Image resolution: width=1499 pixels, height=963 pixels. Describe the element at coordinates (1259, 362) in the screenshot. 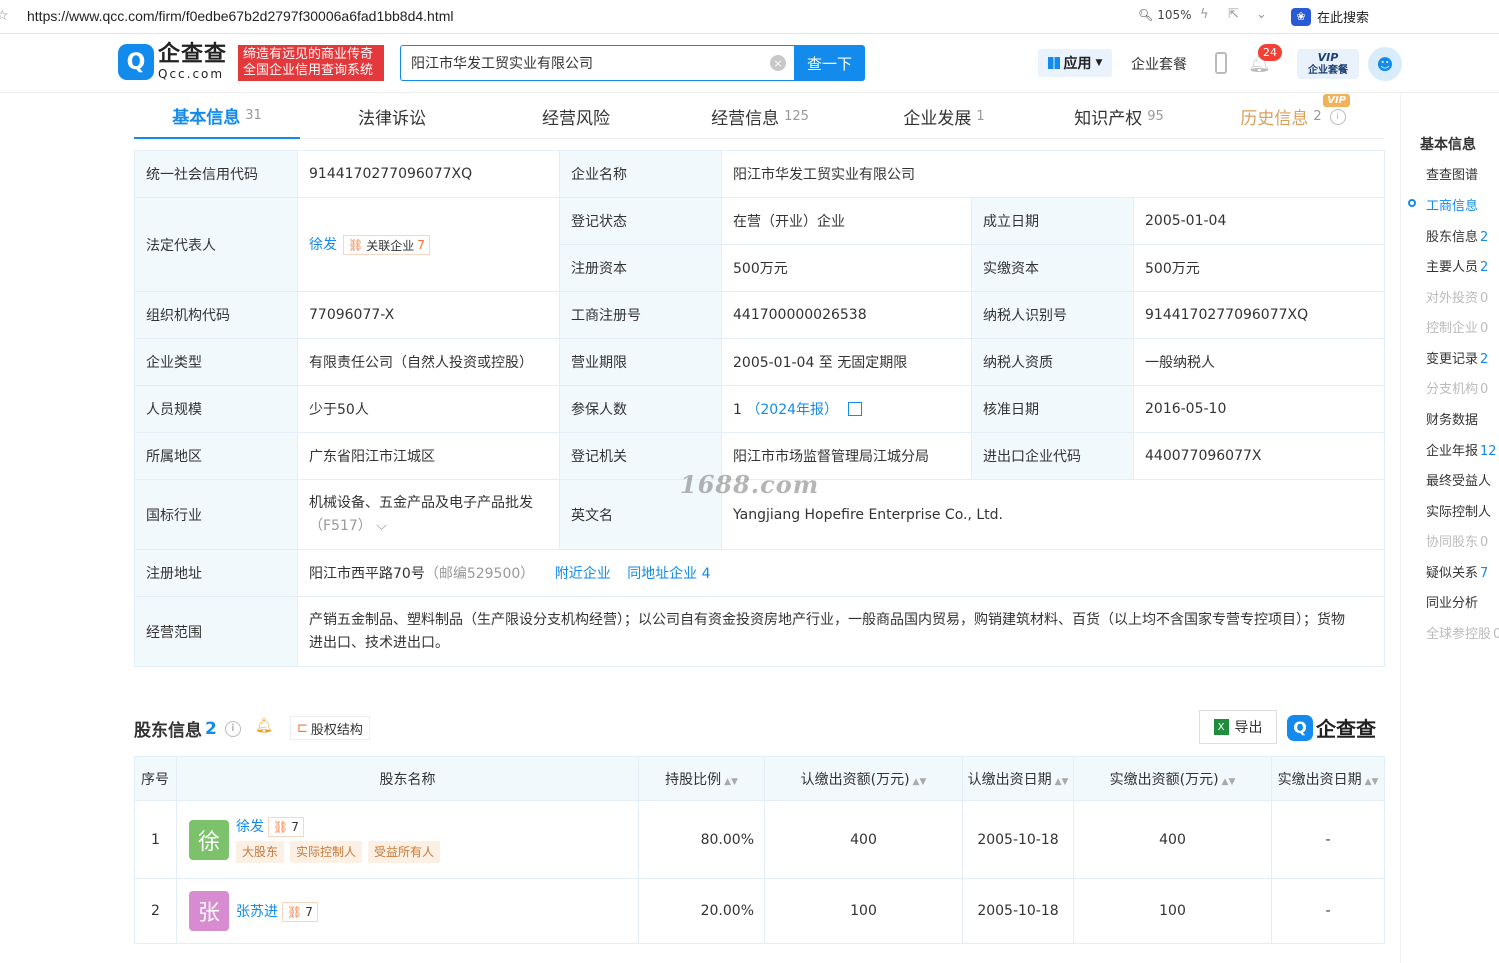

I see `tax-qualification-value: 一般纳税人` at that location.